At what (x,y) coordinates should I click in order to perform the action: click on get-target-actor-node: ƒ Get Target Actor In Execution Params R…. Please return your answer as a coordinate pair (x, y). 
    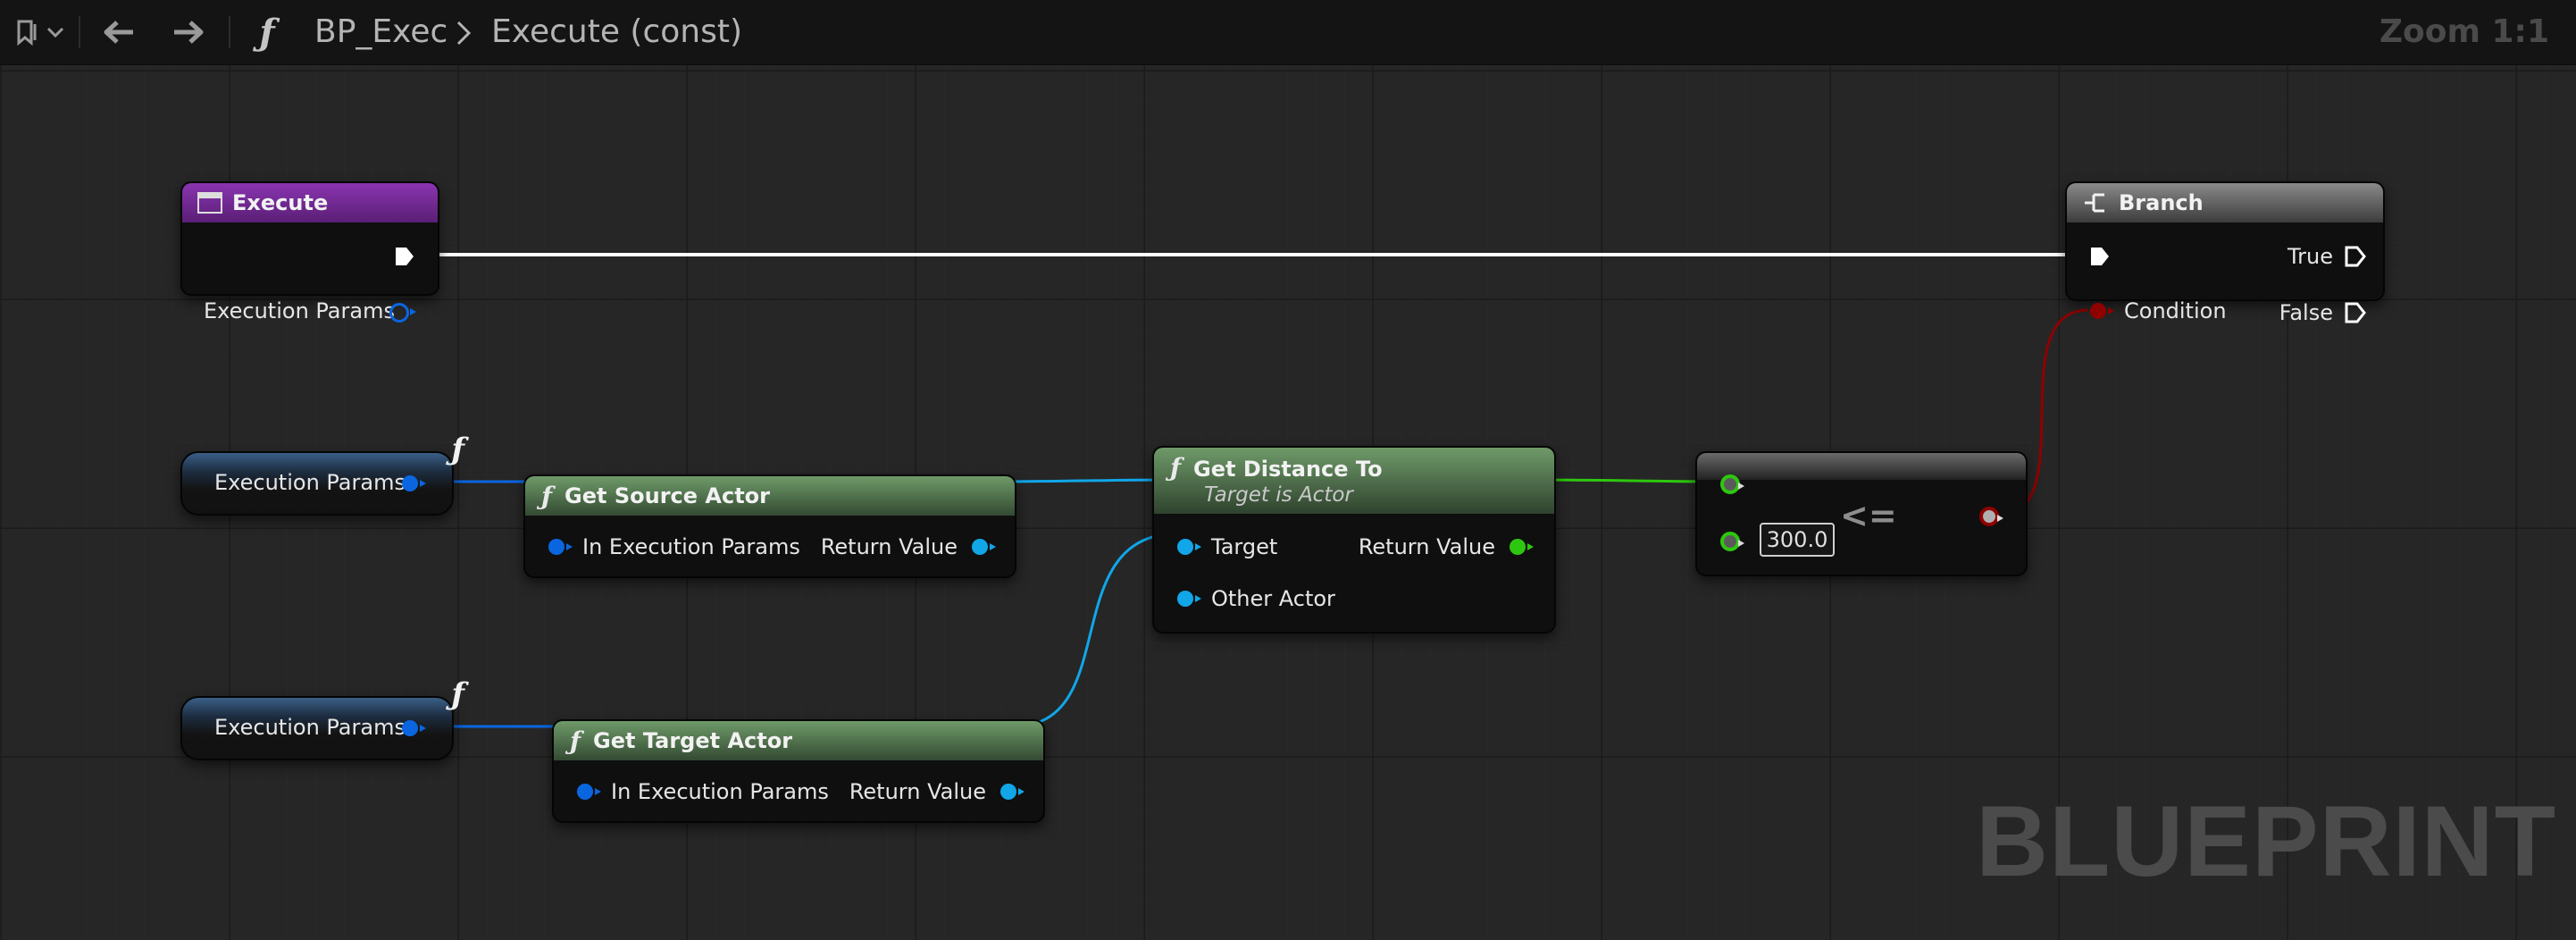
    Looking at the image, I should click on (799, 771).